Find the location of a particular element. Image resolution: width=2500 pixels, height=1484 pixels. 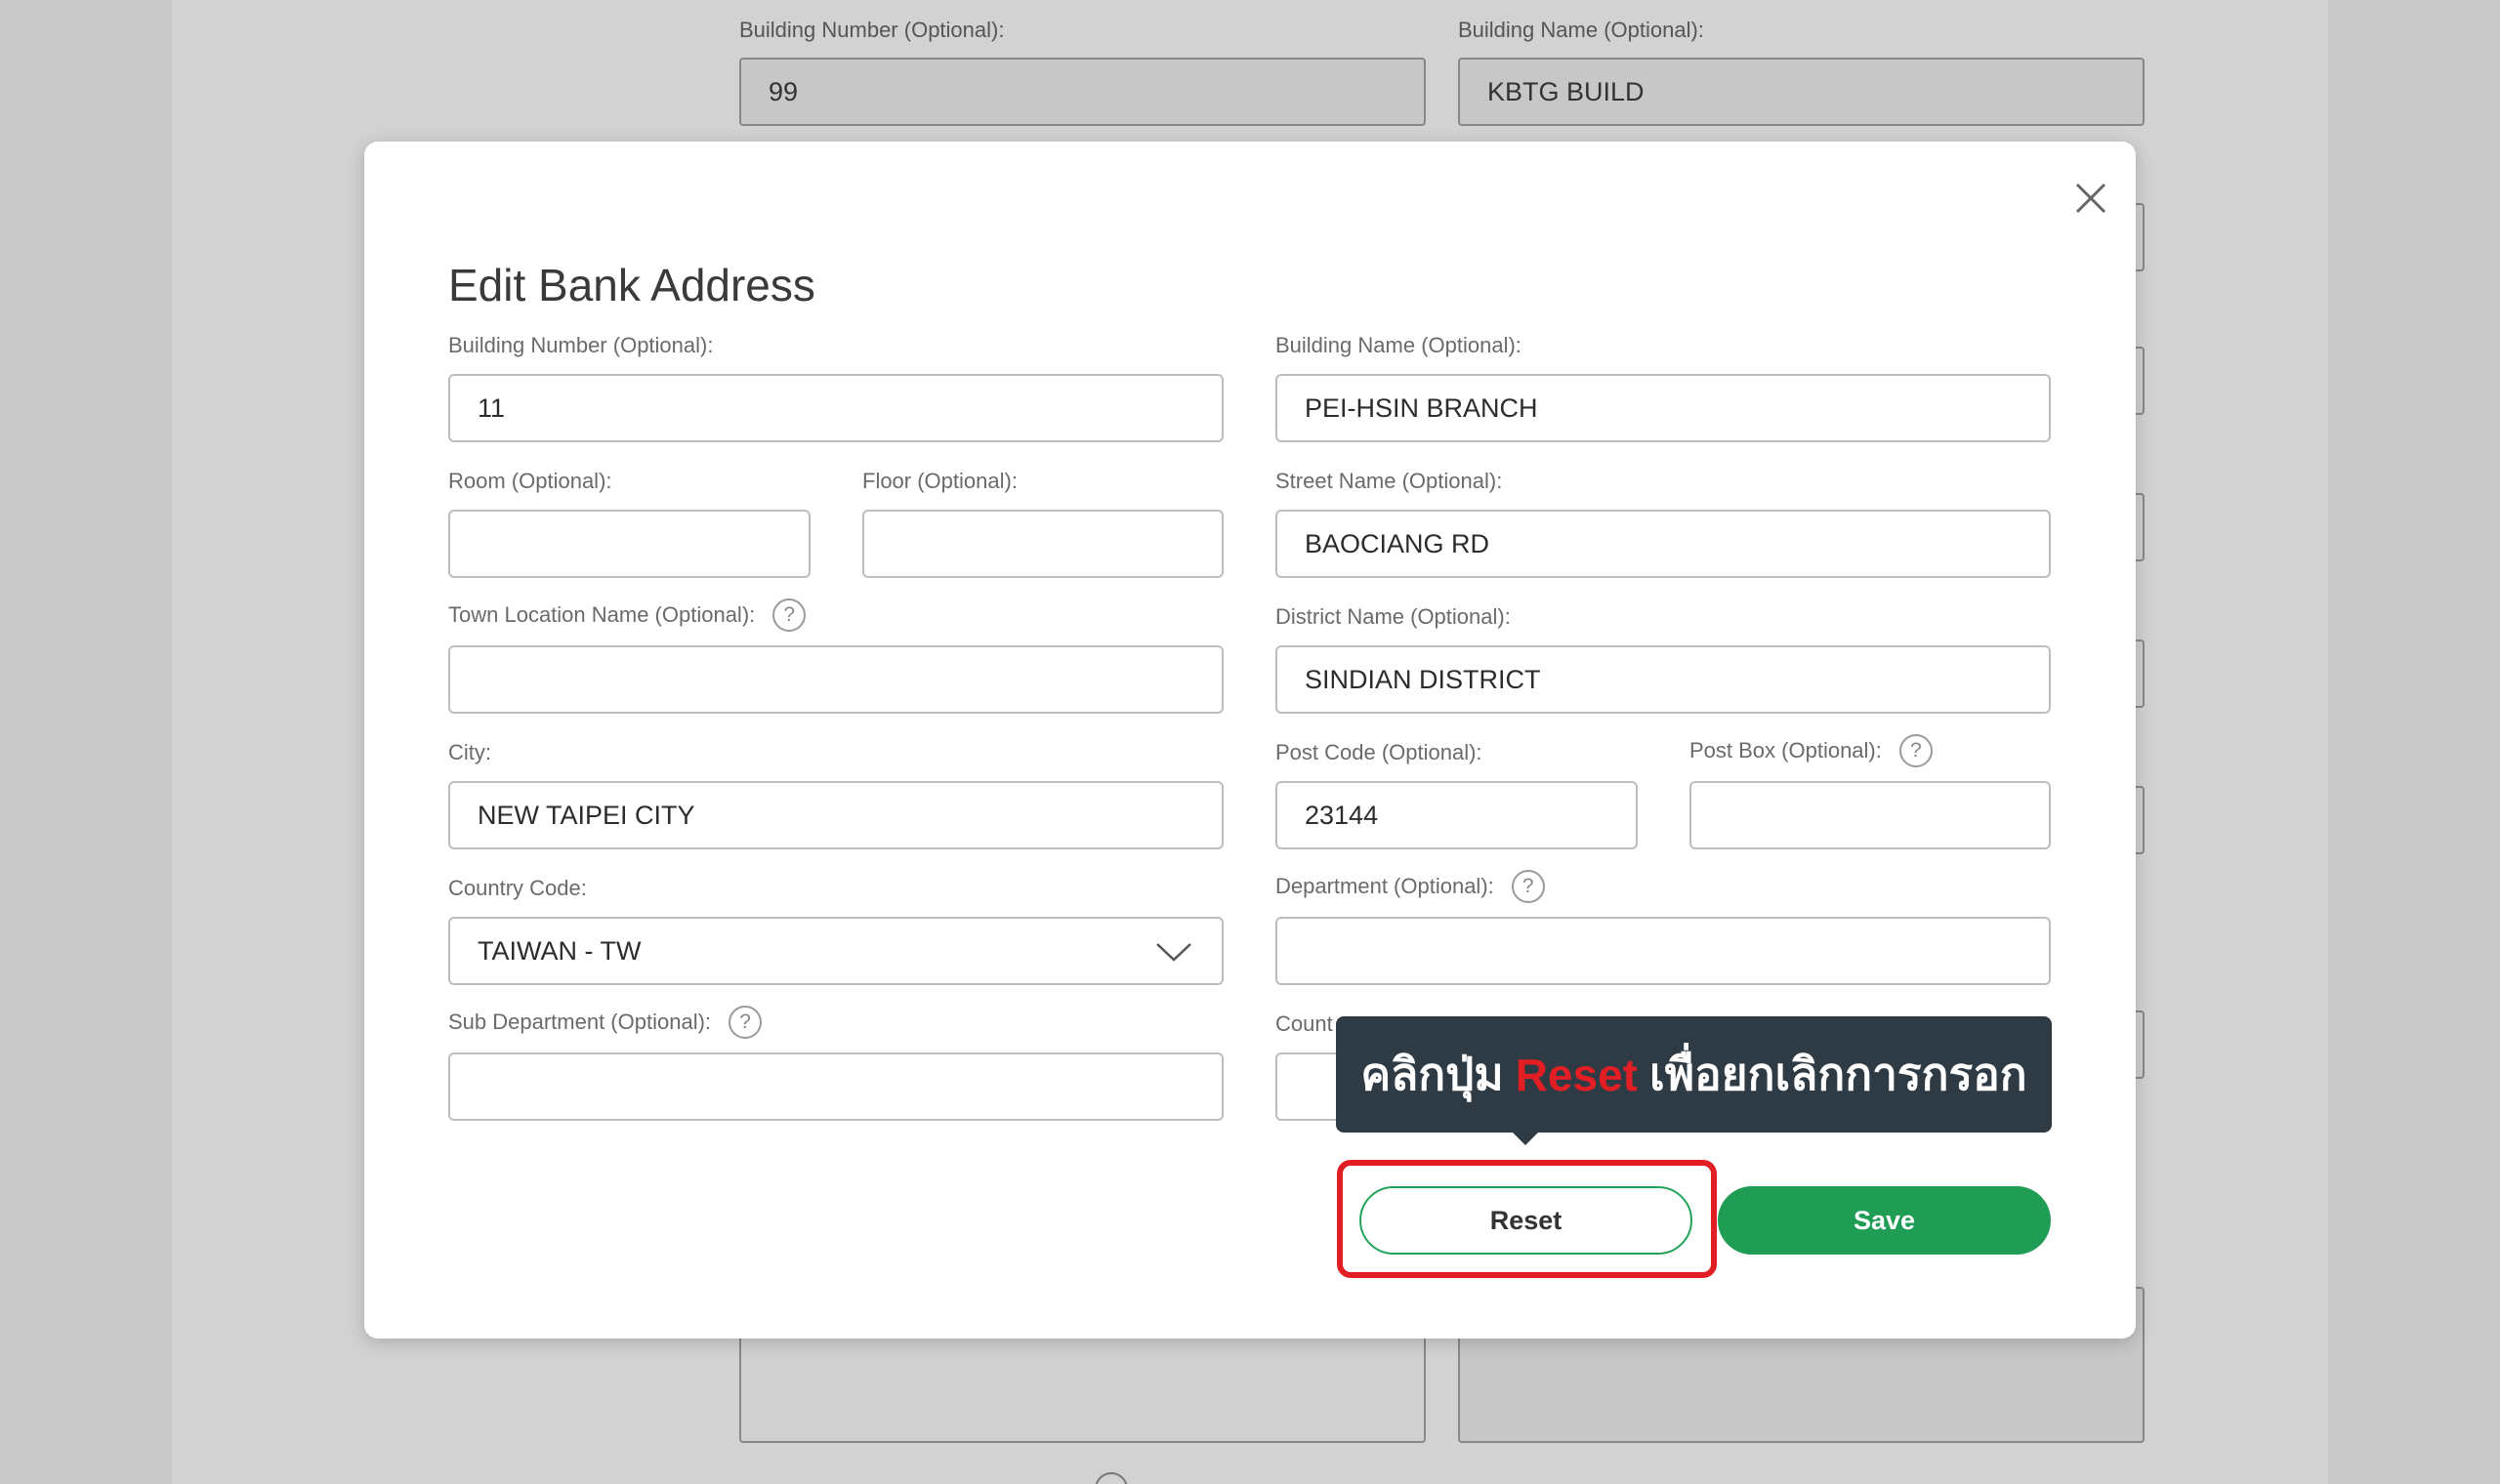

room-label: Room (Optional): is located at coordinates (530, 481).